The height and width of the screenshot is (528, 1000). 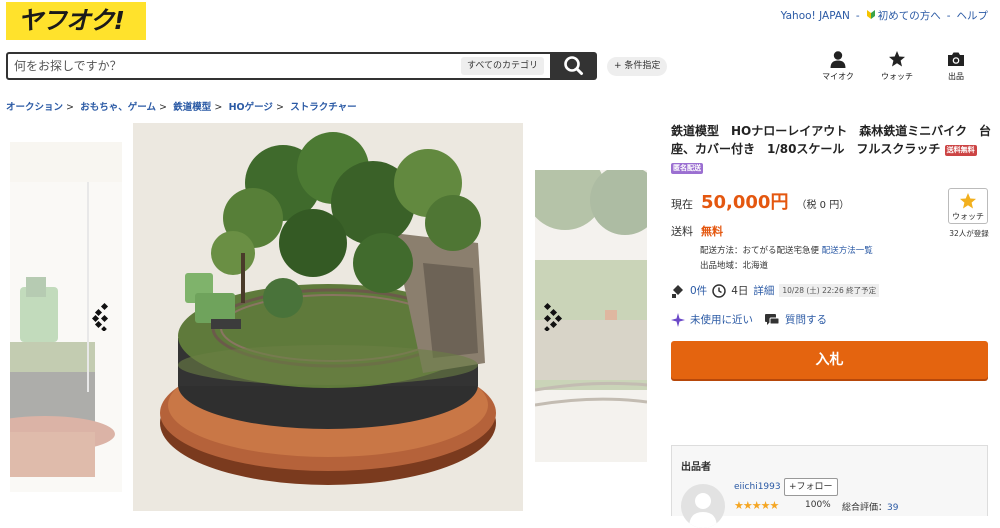 I want to click on next-image-arrow-icon, so click(x=555, y=316).